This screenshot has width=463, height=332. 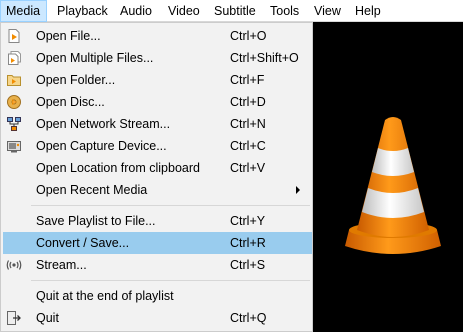 I want to click on vlc-cone-logo, so click(x=393, y=185).